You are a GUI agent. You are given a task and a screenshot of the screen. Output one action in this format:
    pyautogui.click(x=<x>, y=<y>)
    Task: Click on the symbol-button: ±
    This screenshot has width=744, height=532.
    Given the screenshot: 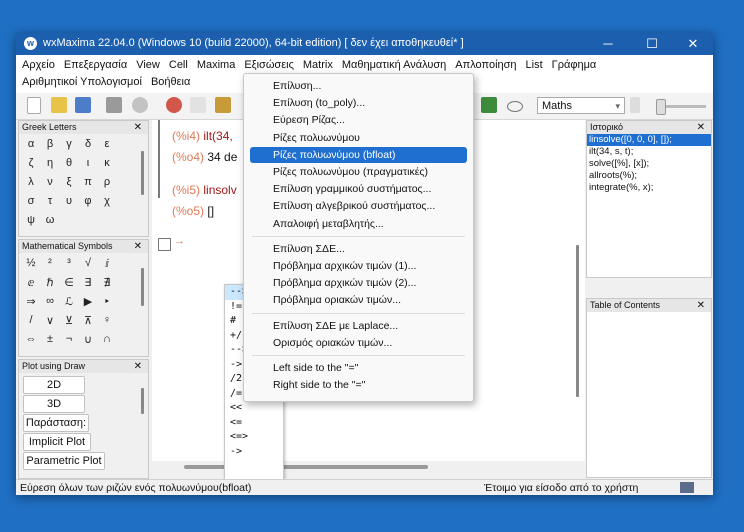 What is the action you would take?
    pyautogui.click(x=50, y=339)
    